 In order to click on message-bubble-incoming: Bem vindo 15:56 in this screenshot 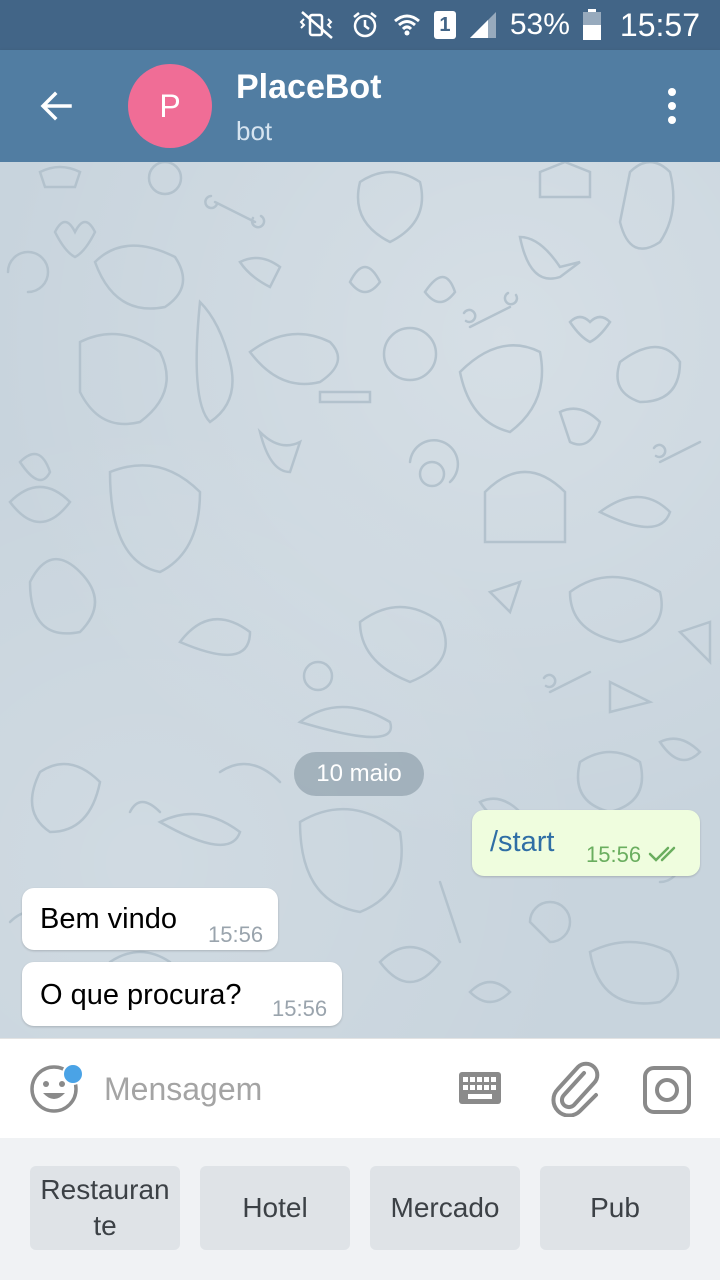, I will do `click(150, 919)`.